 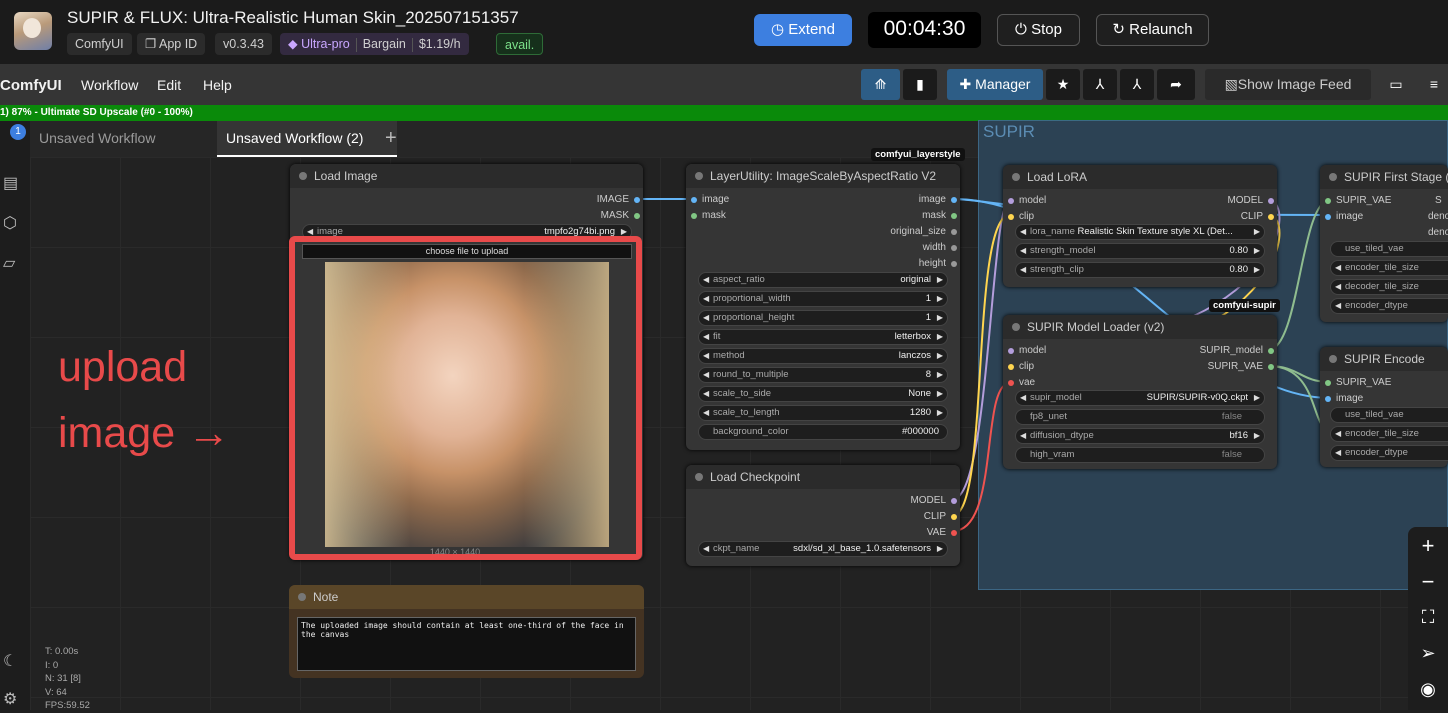 What do you see at coordinates (52, 665) in the screenshot?
I see `stat-i: I: 0` at bounding box center [52, 665].